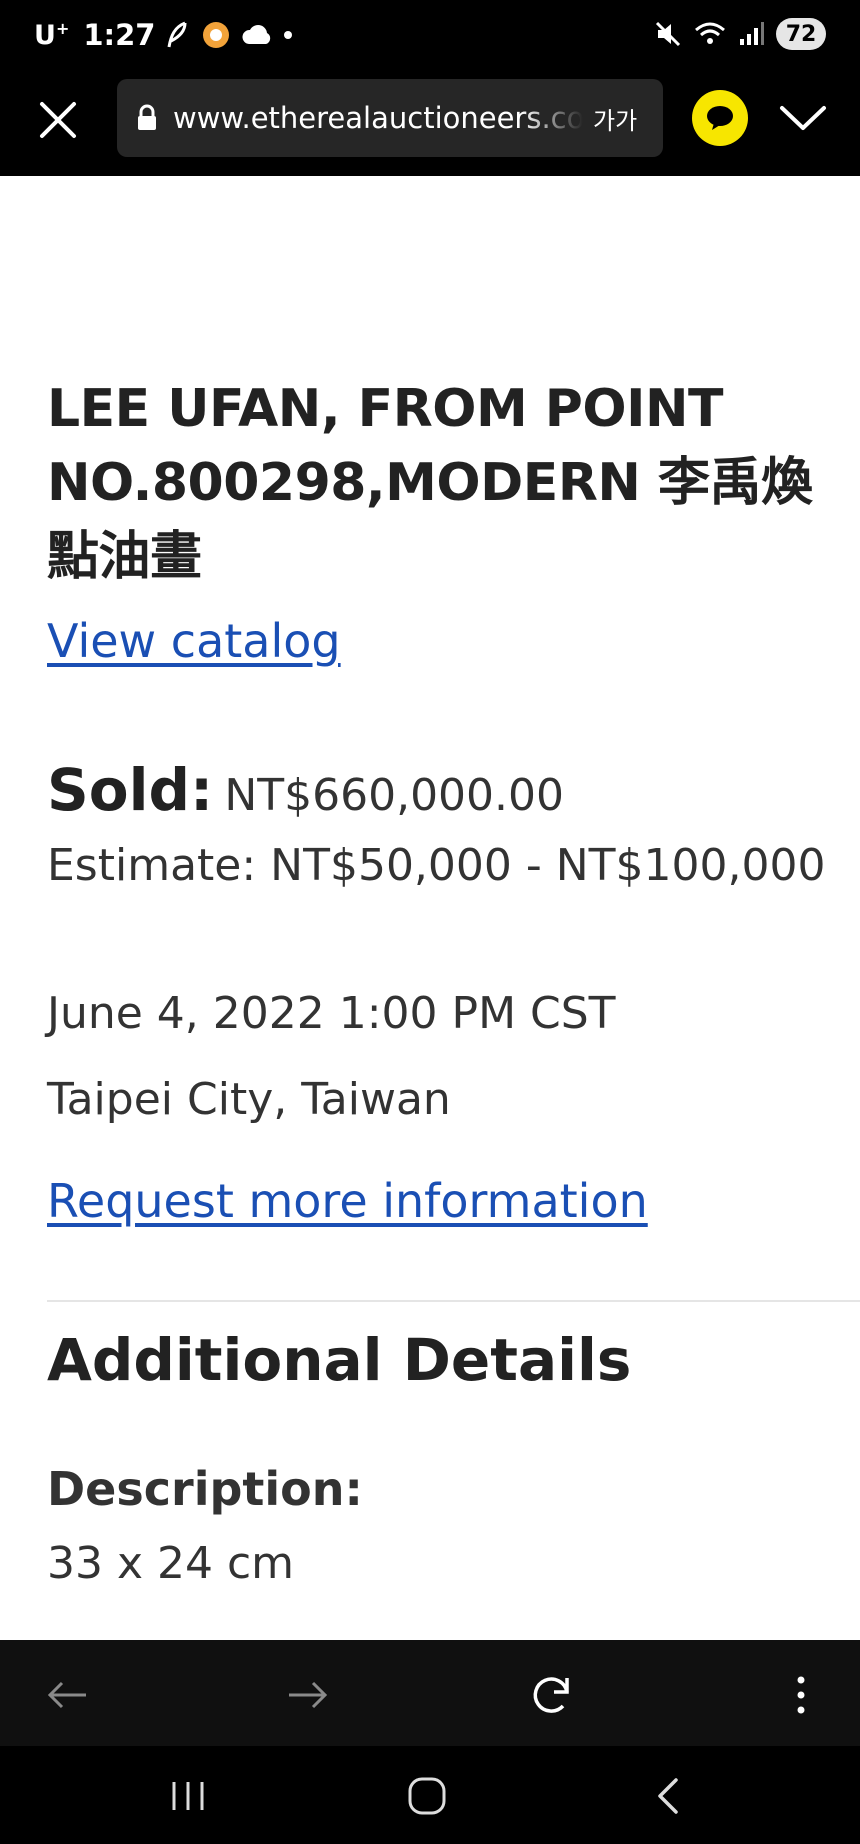  Describe the element at coordinates (288, 35) in the screenshot. I see `more-notifications-dot-icon` at that location.